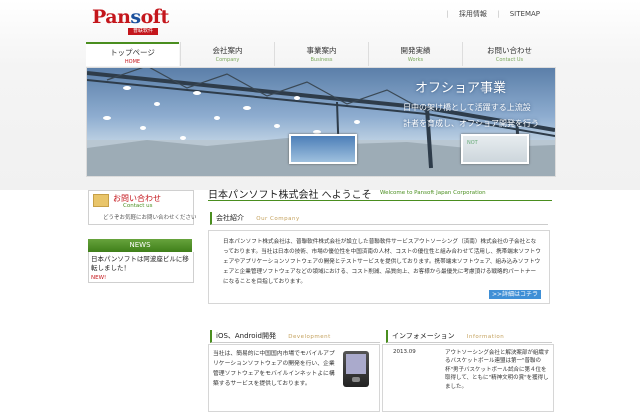 The width and height of the screenshot is (640, 412). I want to click on info-section-heading: インフォメーション Information, so click(469, 336).